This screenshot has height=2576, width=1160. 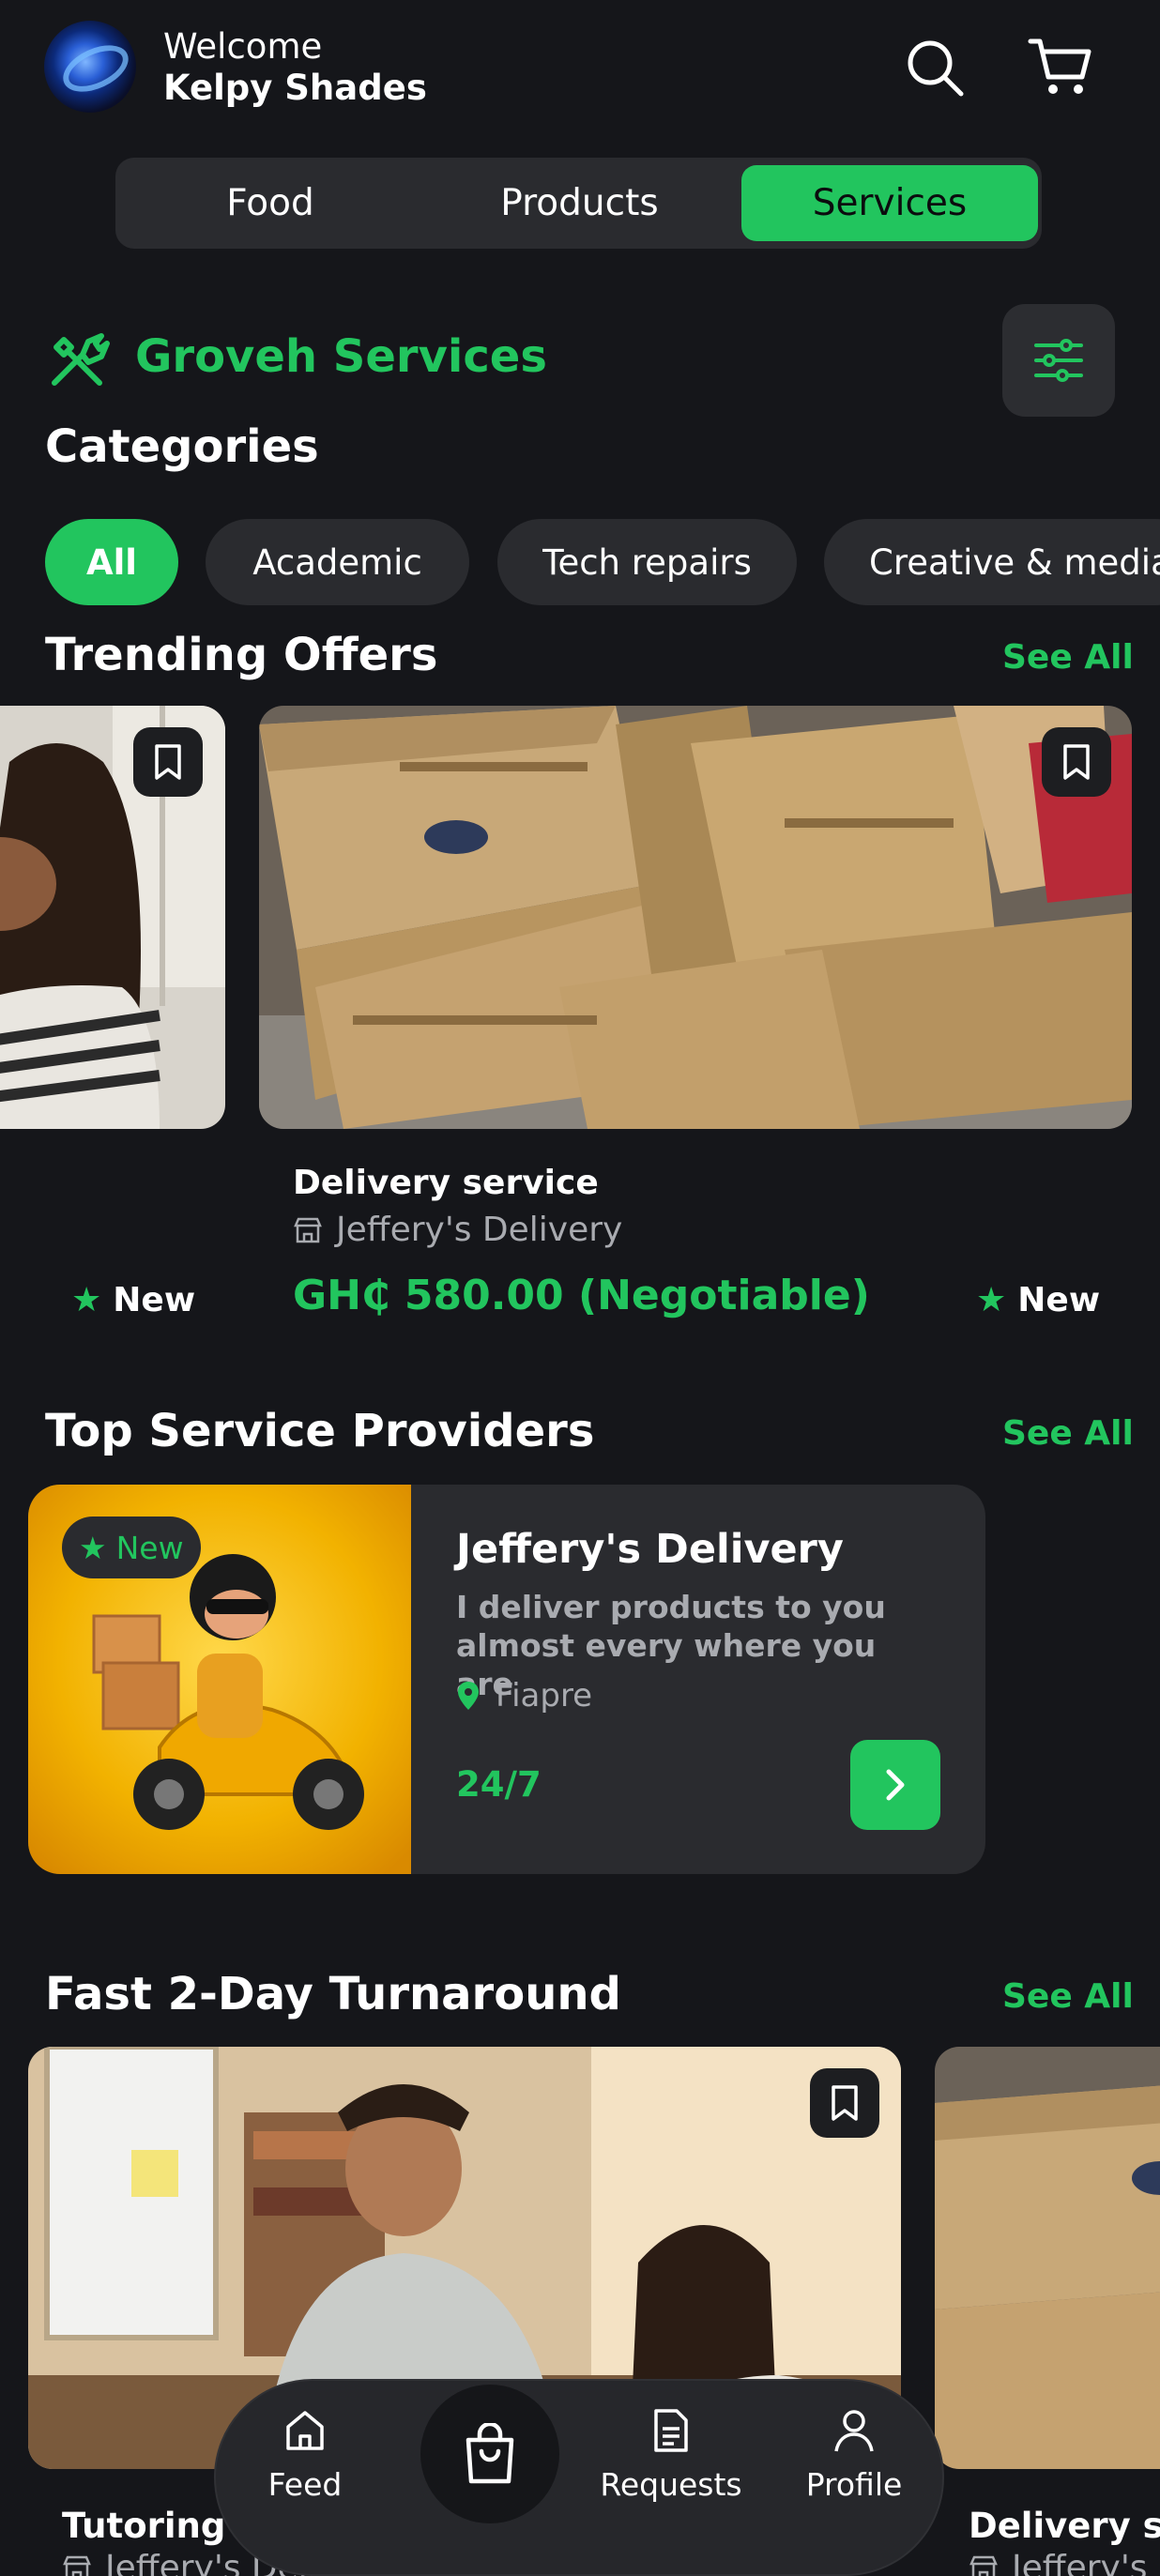 I want to click on provider-hours: 24/7, so click(x=499, y=1784).